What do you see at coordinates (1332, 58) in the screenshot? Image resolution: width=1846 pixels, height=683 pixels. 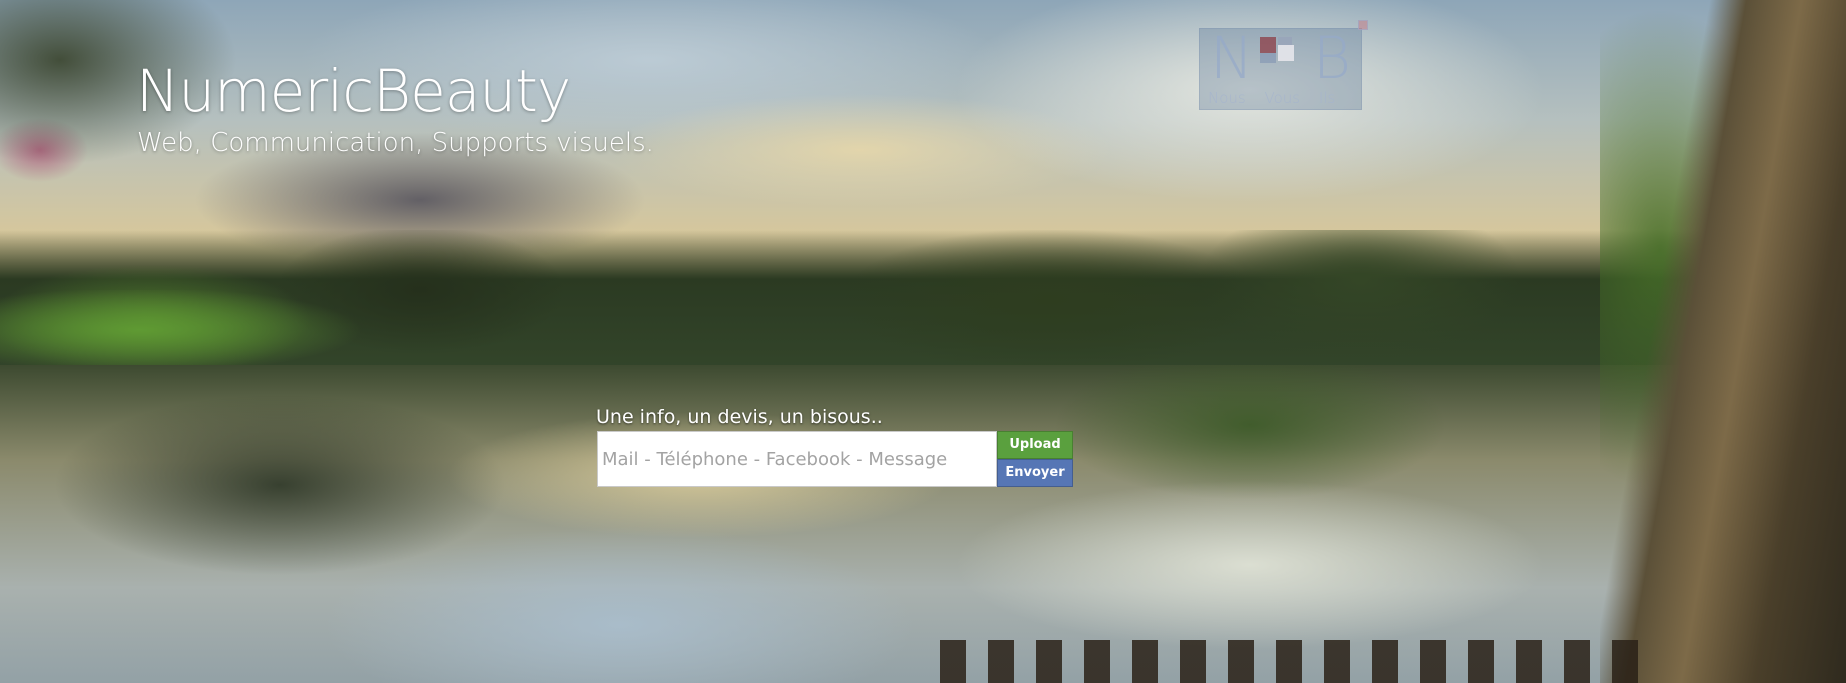 I see `logo-letter-b: B` at bounding box center [1332, 58].